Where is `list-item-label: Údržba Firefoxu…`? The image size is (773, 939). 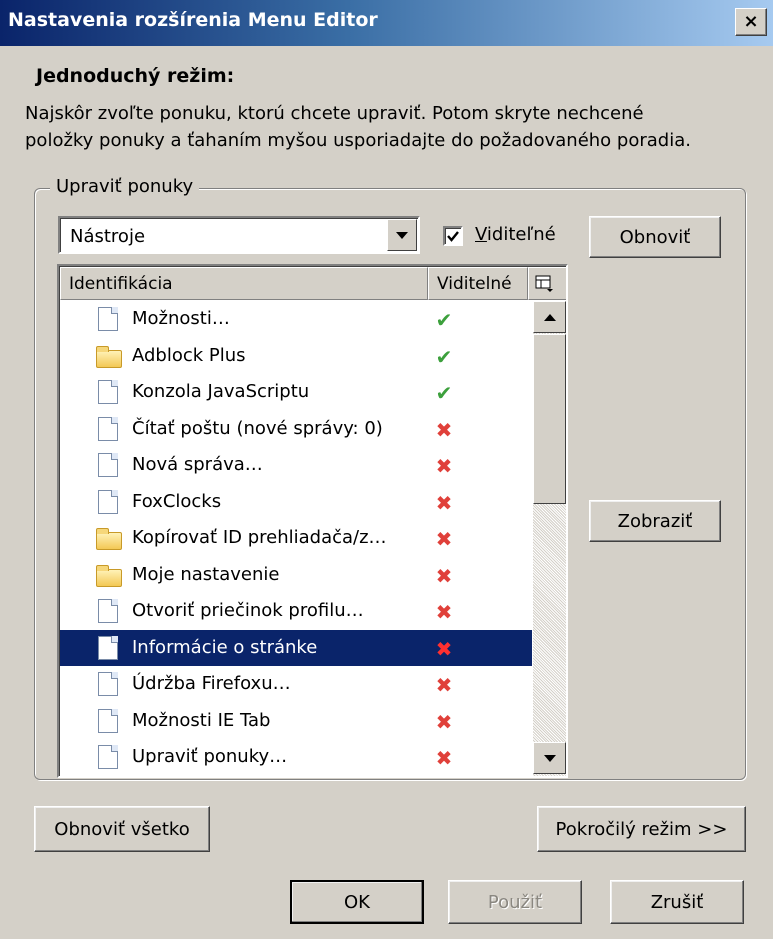
list-item-label: Údržba Firefoxu… is located at coordinates (211, 683).